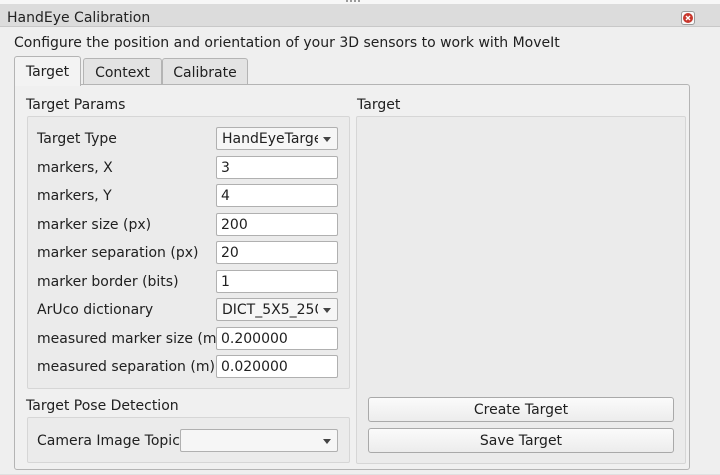 The height and width of the screenshot is (475, 720). Describe the element at coordinates (77, 139) in the screenshot. I see `target-type-label: Target Type` at that location.